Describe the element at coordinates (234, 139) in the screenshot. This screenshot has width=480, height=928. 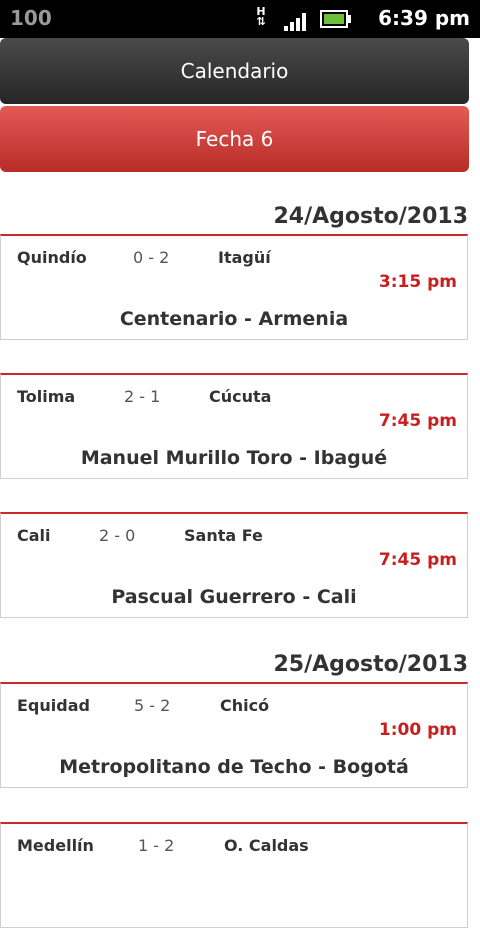
I see `round-button: Fecha 6` at that location.